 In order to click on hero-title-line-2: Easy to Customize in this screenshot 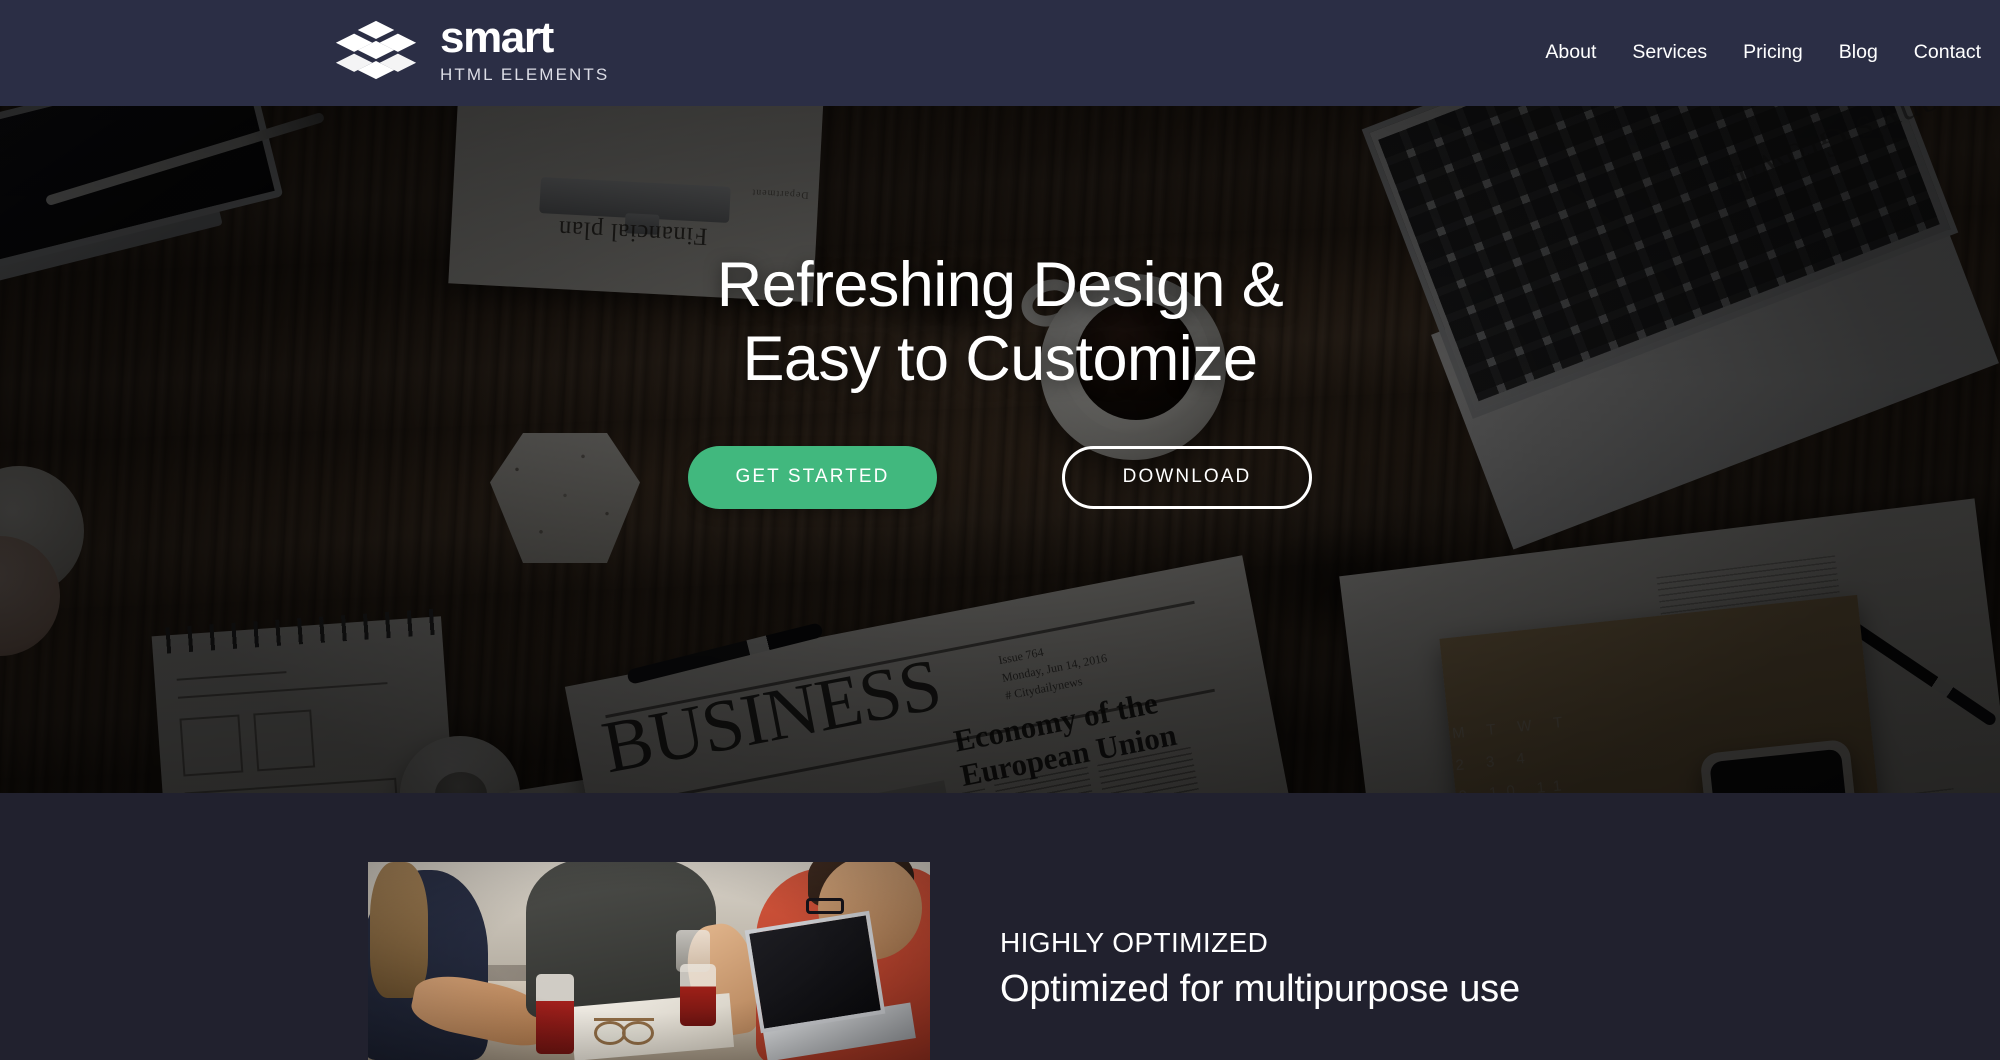, I will do `click(1000, 359)`.